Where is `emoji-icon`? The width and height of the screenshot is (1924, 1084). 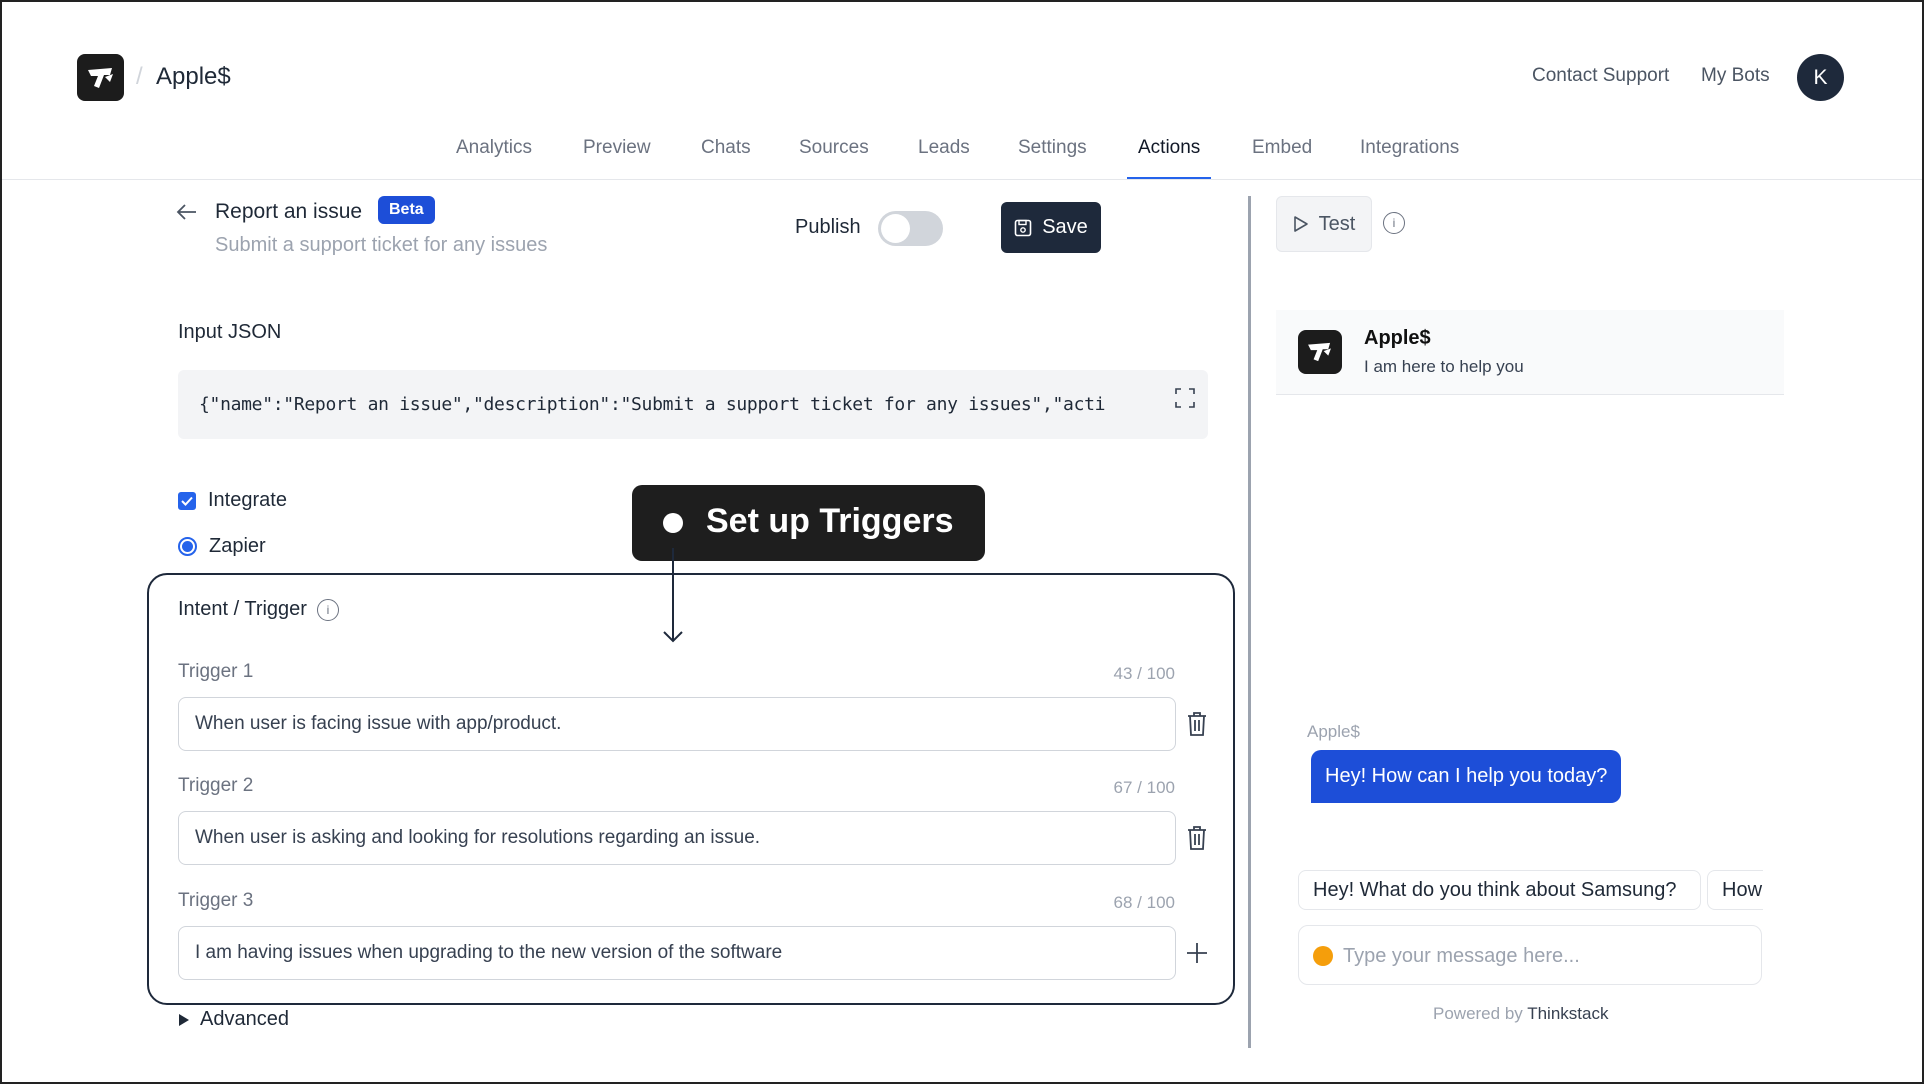 emoji-icon is located at coordinates (1323, 956).